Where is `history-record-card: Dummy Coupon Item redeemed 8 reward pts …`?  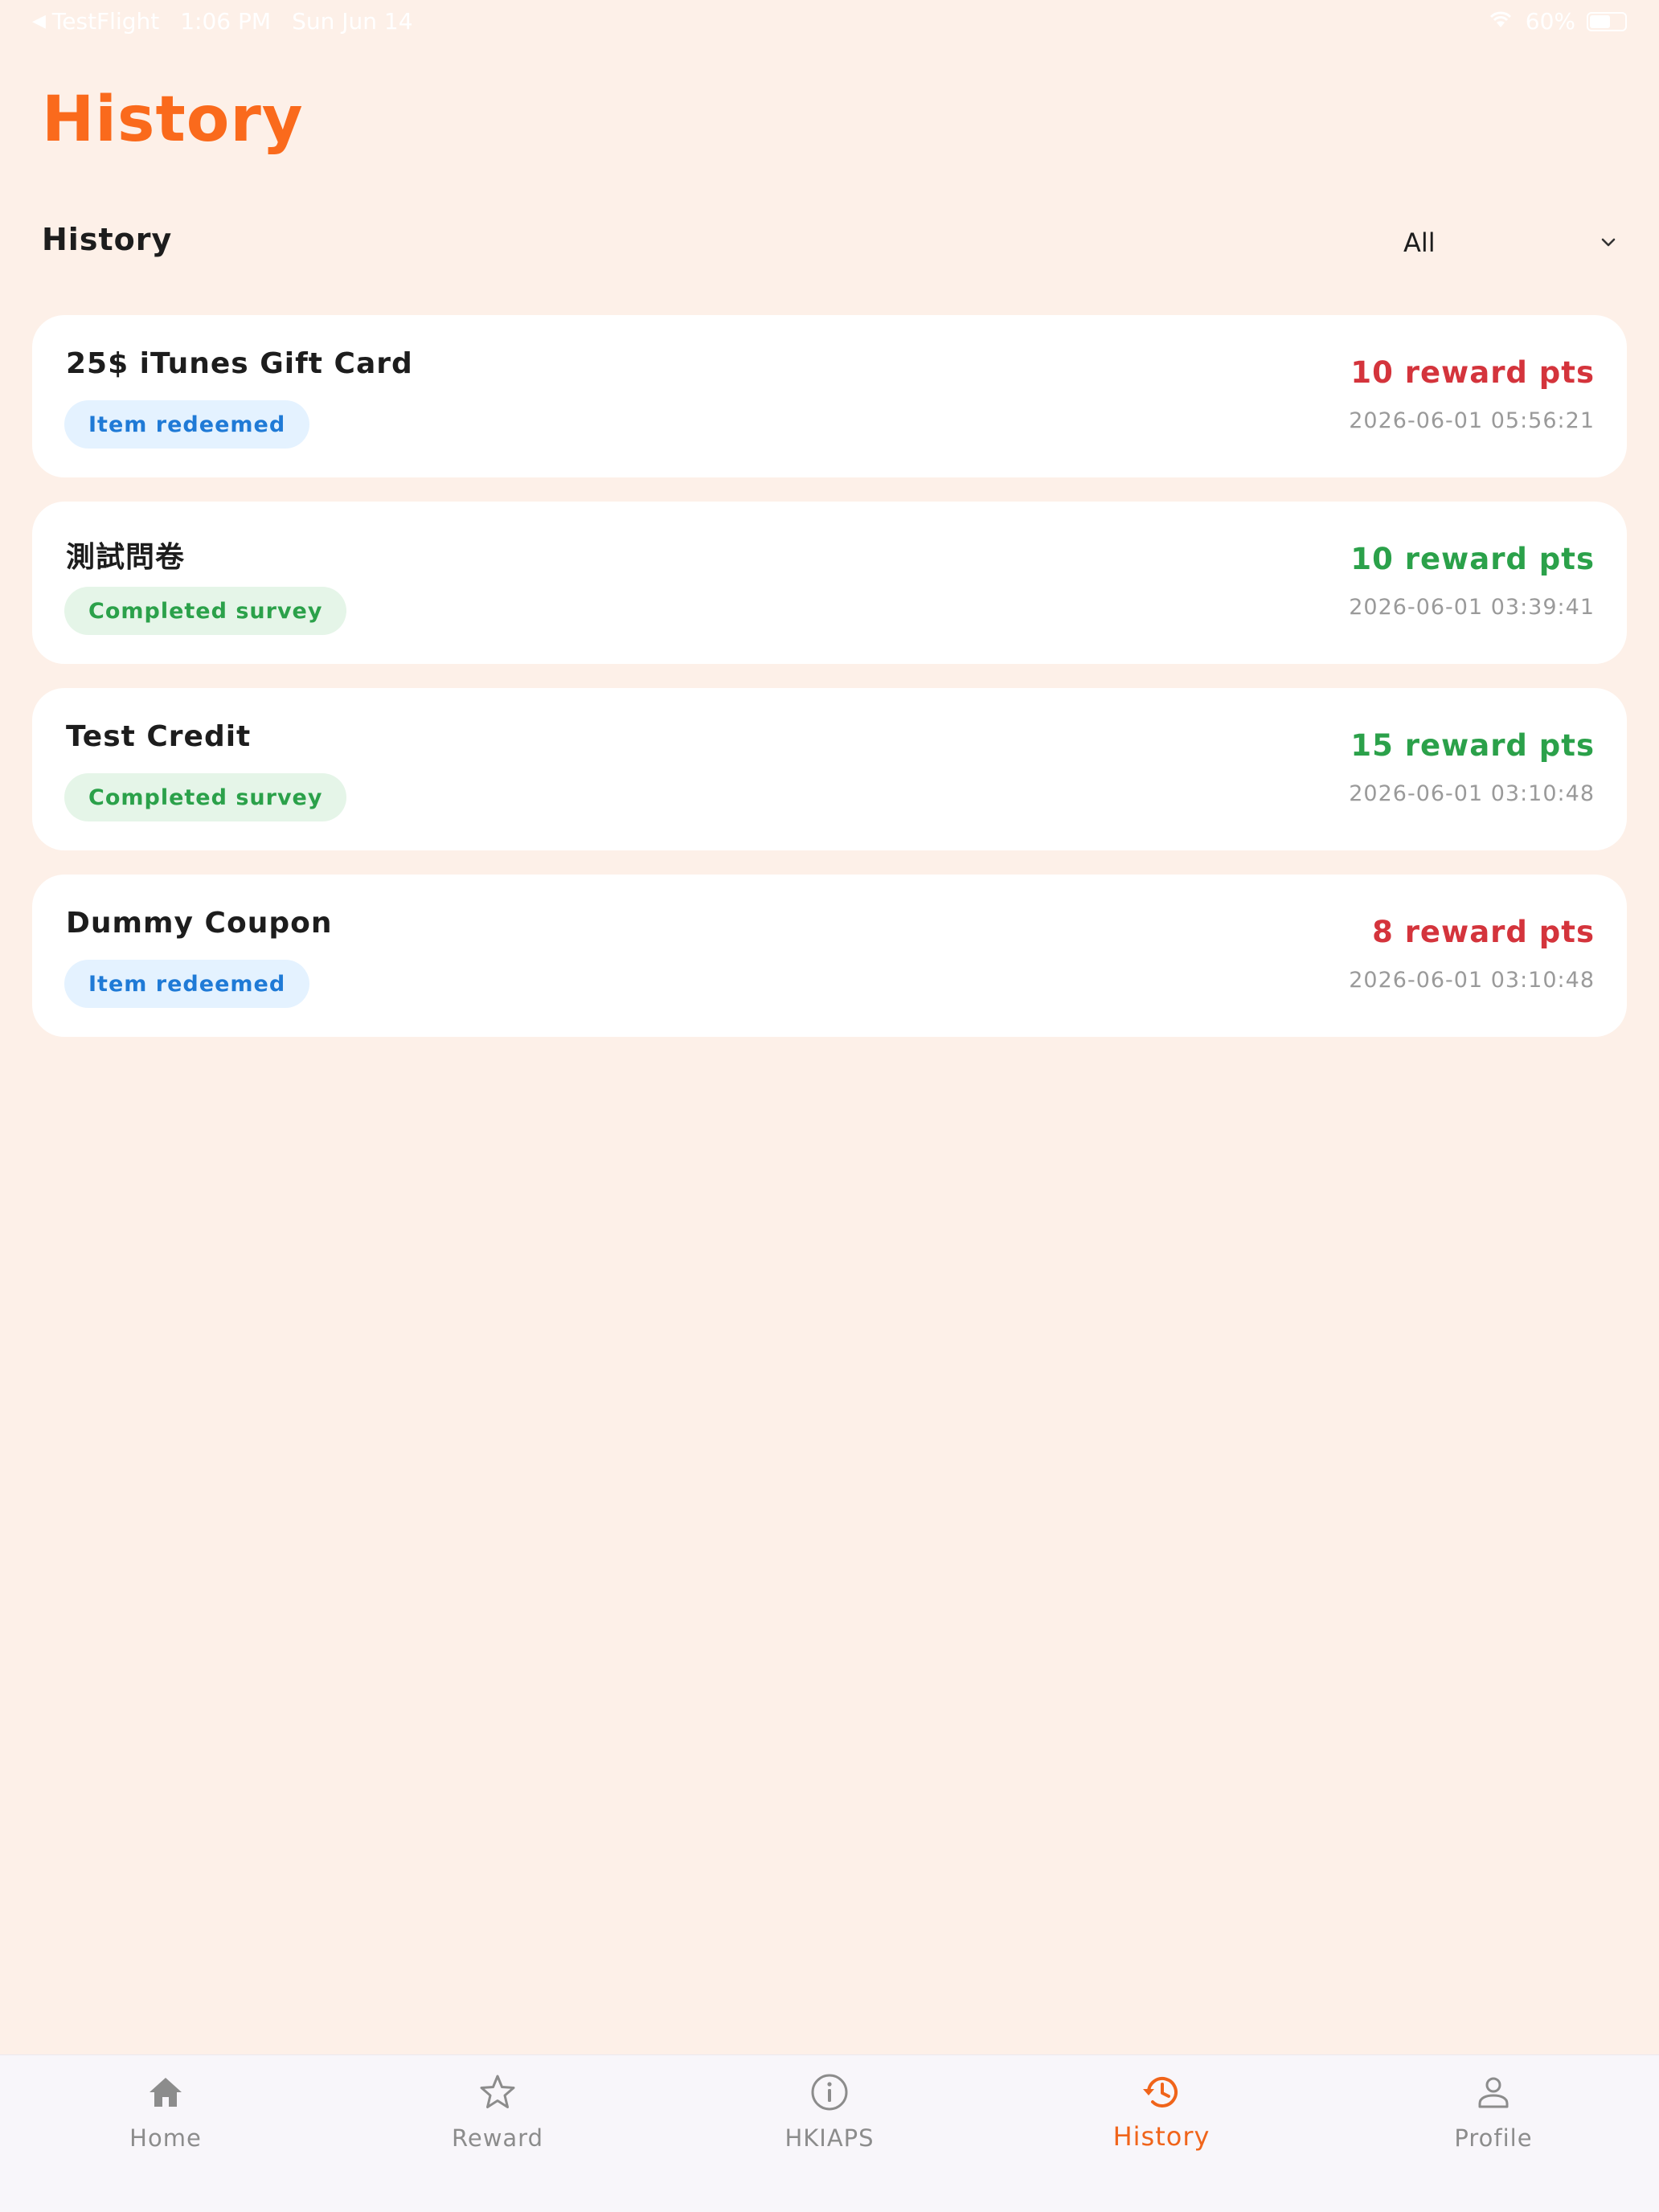 history-record-card: Dummy Coupon Item redeemed 8 reward pts … is located at coordinates (829, 956).